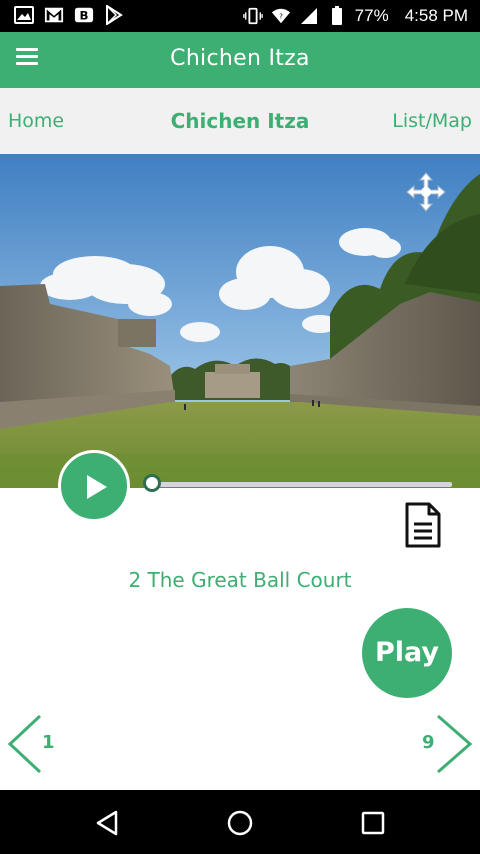 This screenshot has width=480, height=854. What do you see at coordinates (432, 121) in the screenshot?
I see `list-map-link: List/Map` at bounding box center [432, 121].